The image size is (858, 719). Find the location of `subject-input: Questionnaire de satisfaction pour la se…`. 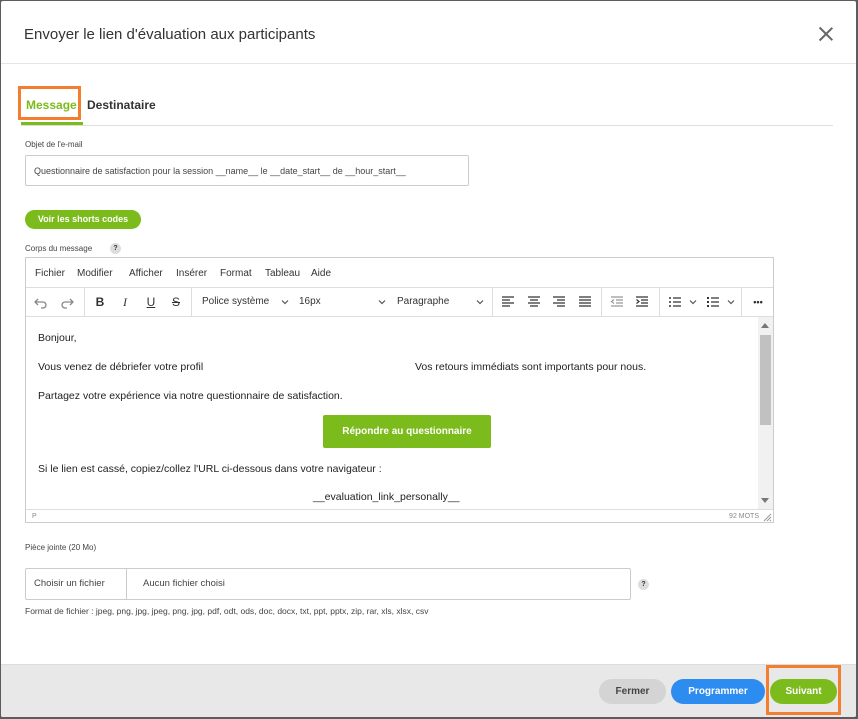

subject-input: Questionnaire de satisfaction pour la se… is located at coordinates (247, 170).